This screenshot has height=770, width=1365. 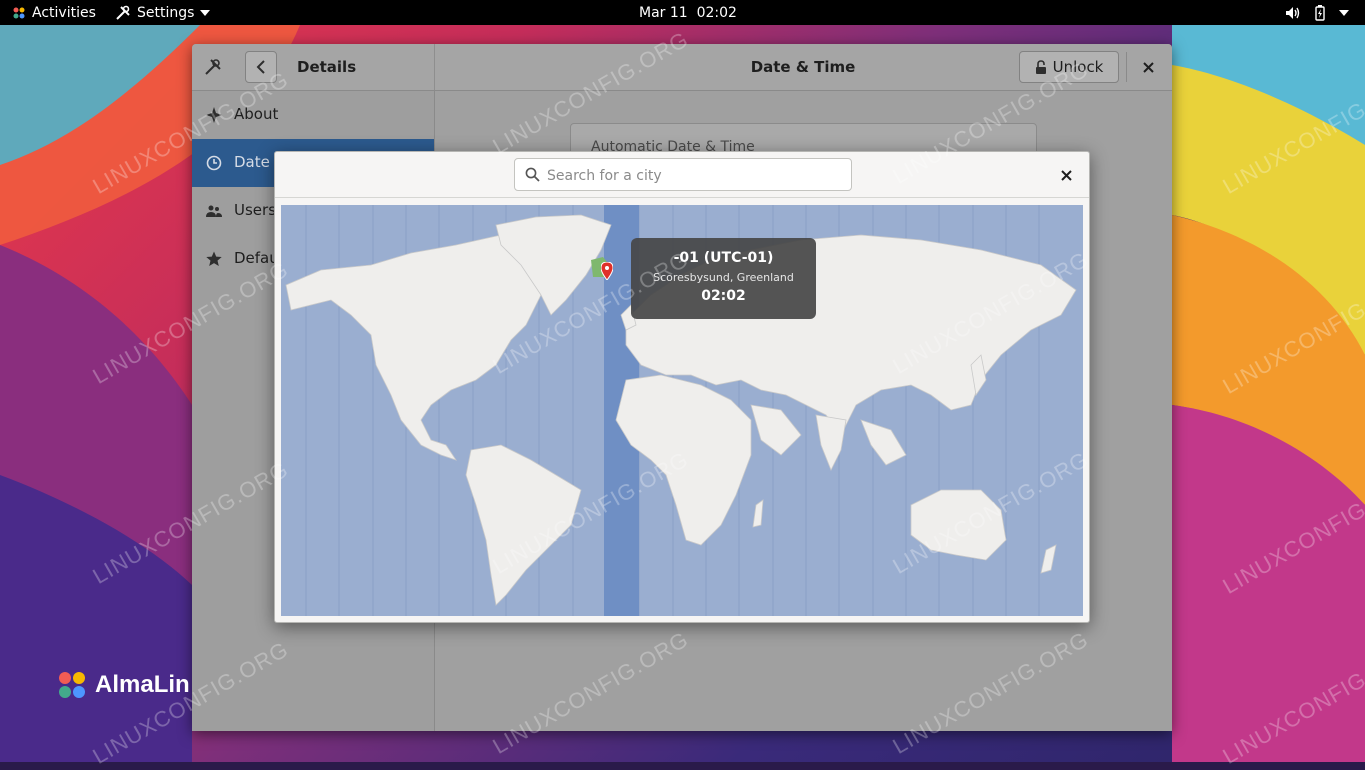 What do you see at coordinates (723, 258) in the screenshot?
I see `tooltip-offset: -01 (UTC-01)` at bounding box center [723, 258].